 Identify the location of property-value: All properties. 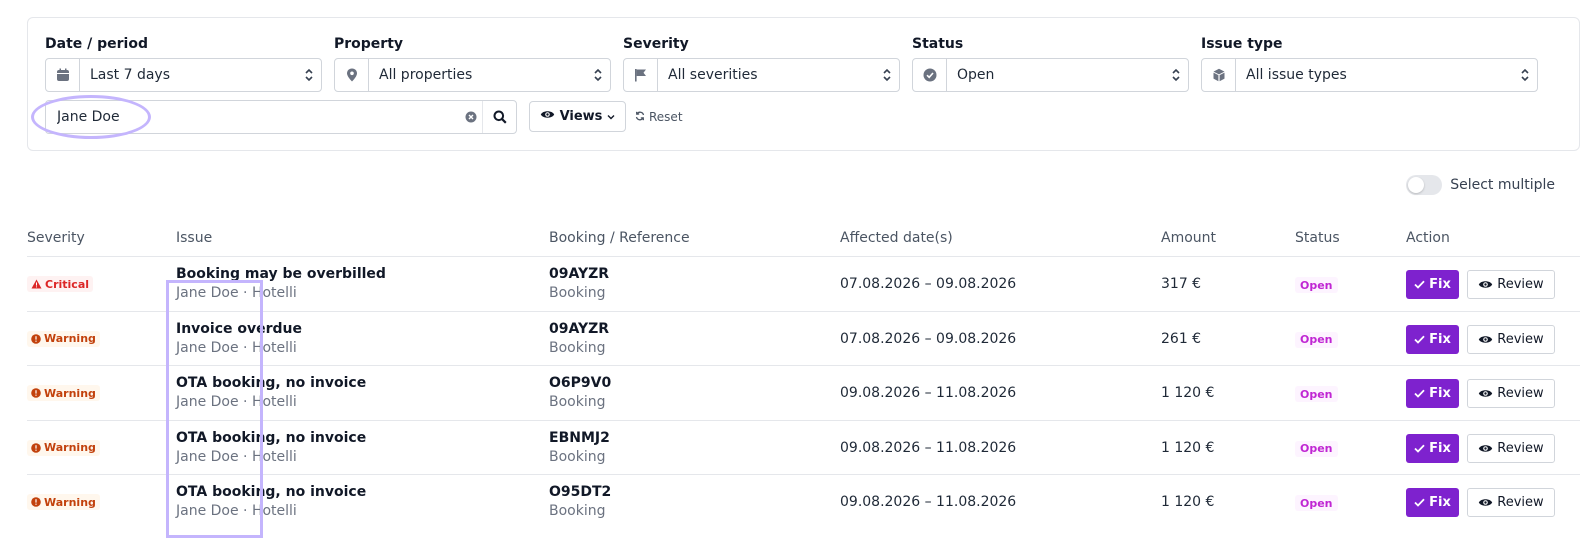
(426, 75).